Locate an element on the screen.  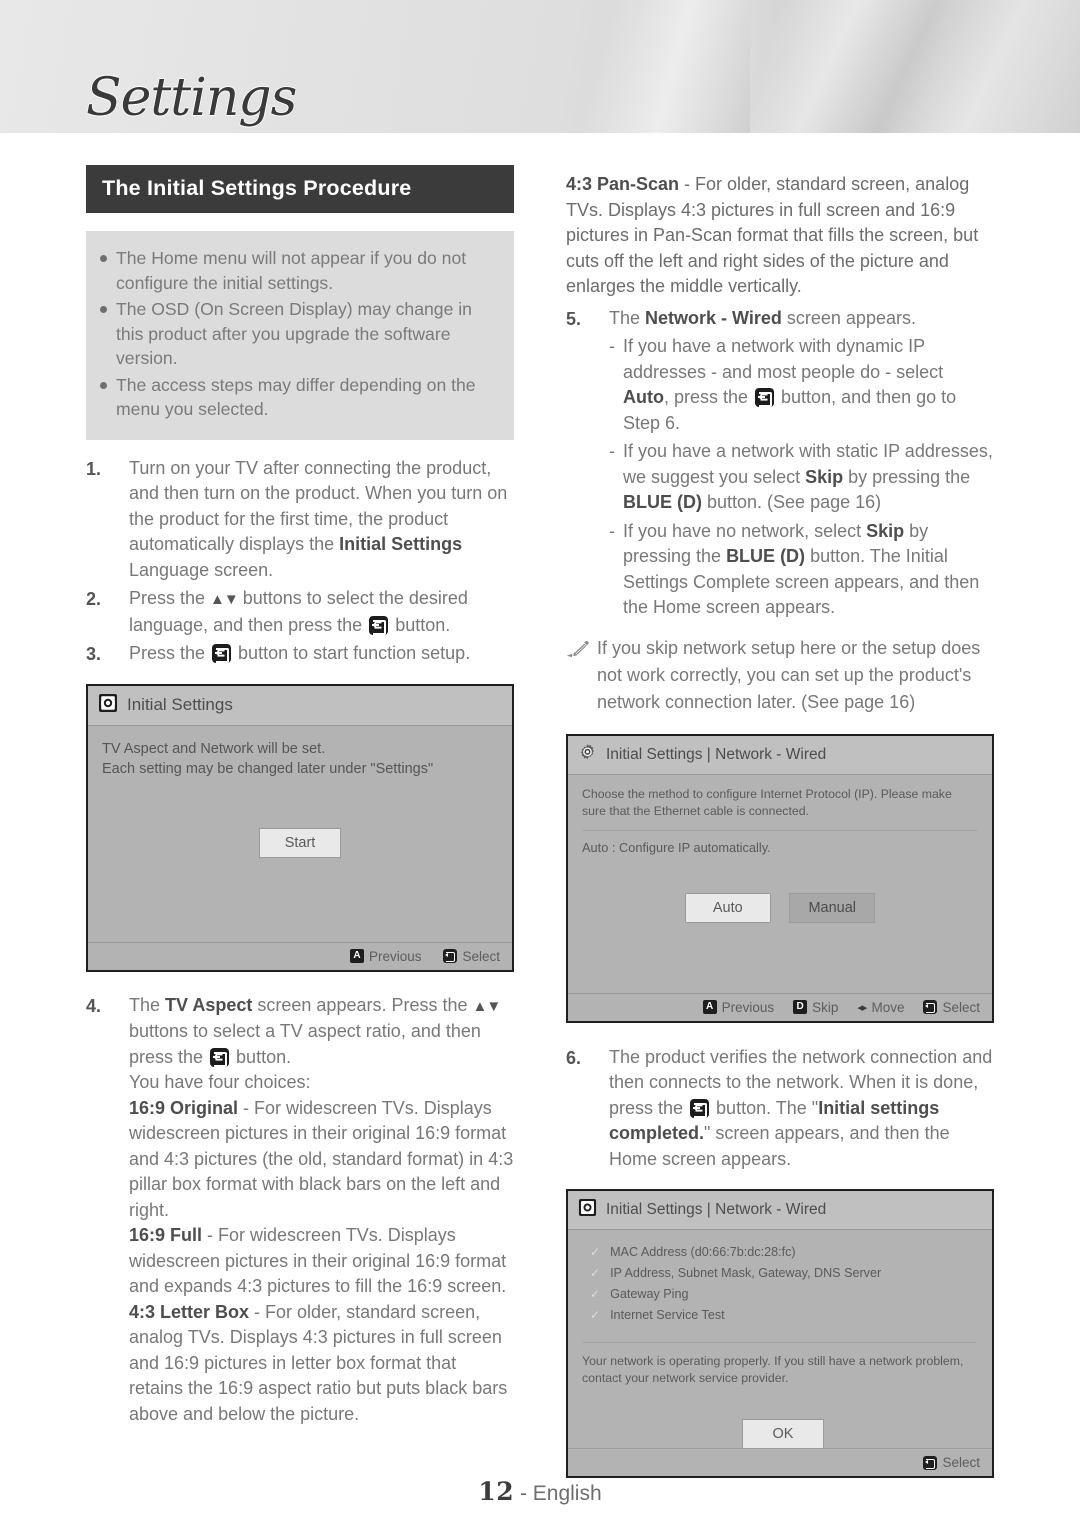
key-a-icon: A is located at coordinates (356, 956).